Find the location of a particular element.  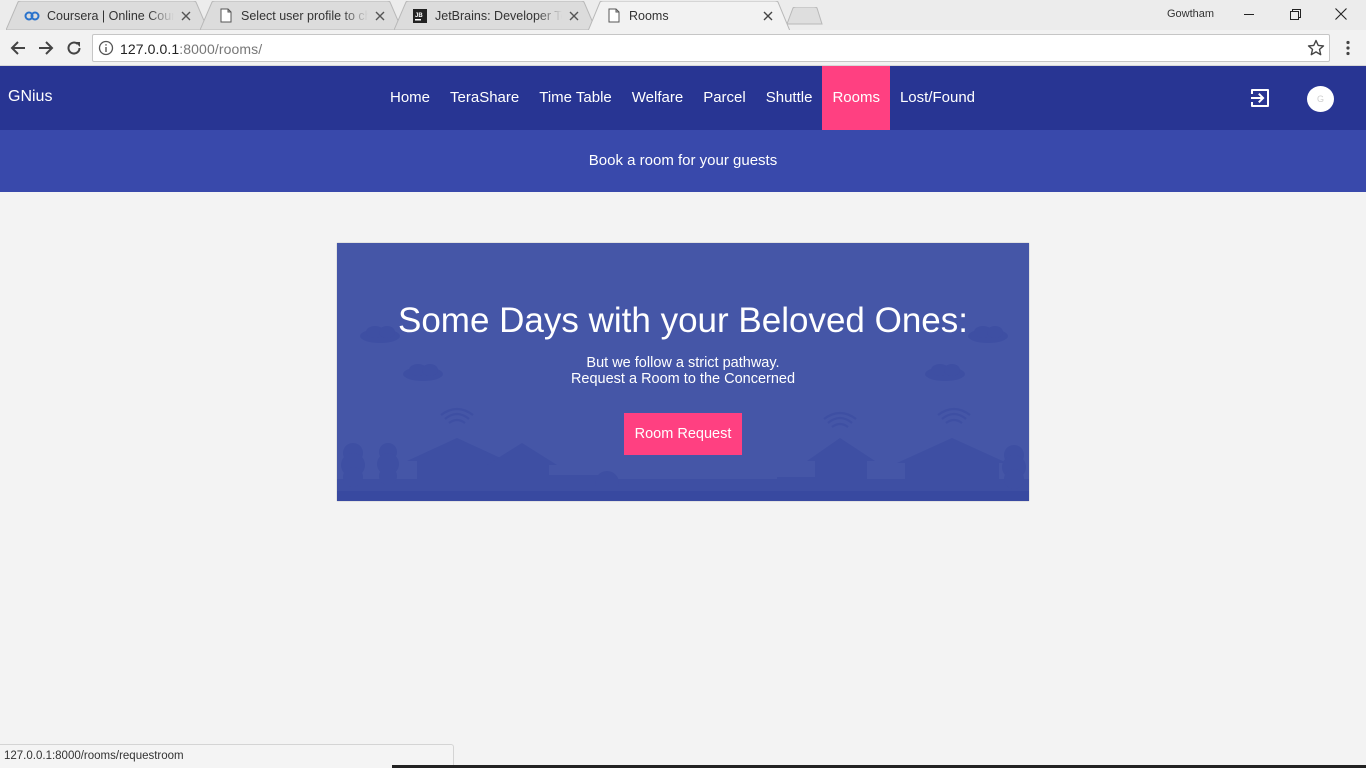

url-host: 127.0.0.1 is located at coordinates (150, 49).